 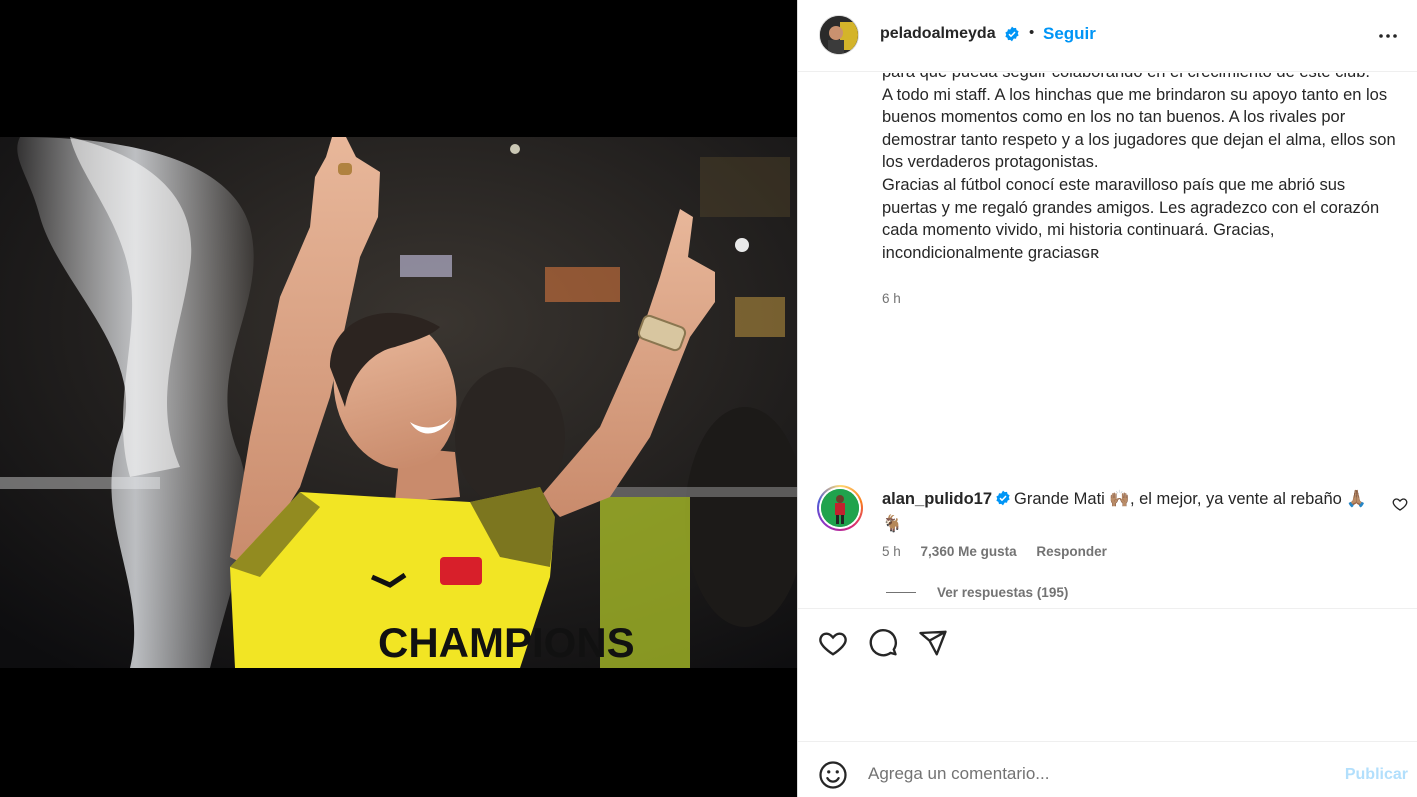 I want to click on comment-meta: 5 h 7,360 Me gusta Responder, so click(x=1002, y=551).